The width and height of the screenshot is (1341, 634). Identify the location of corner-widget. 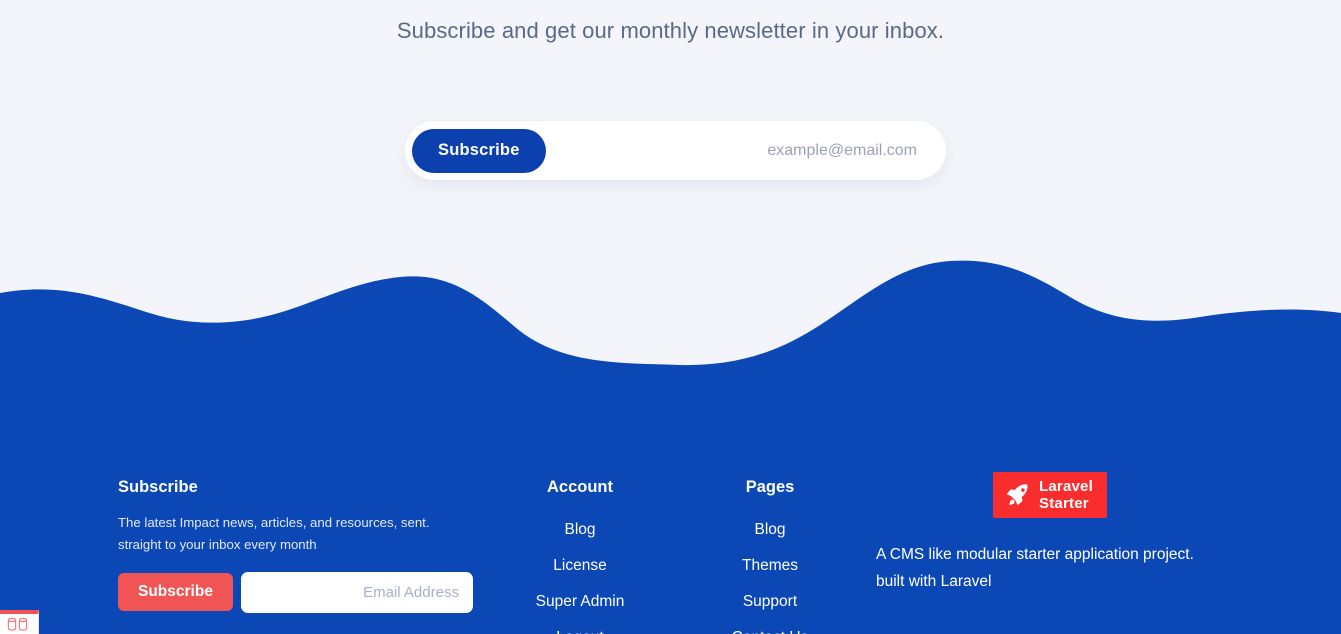
(19, 622).